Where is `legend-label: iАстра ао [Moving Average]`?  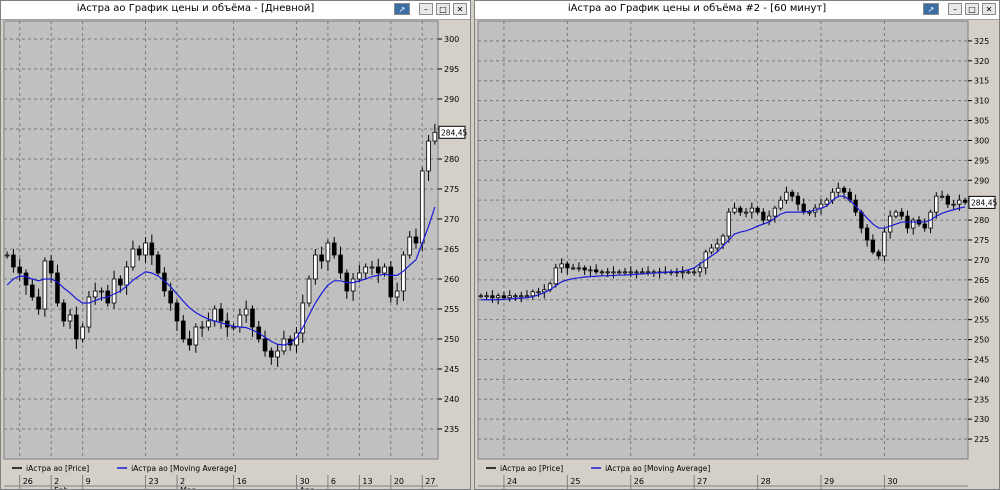
legend-label: iАстра ао [Moving Average] is located at coordinates (183, 468).